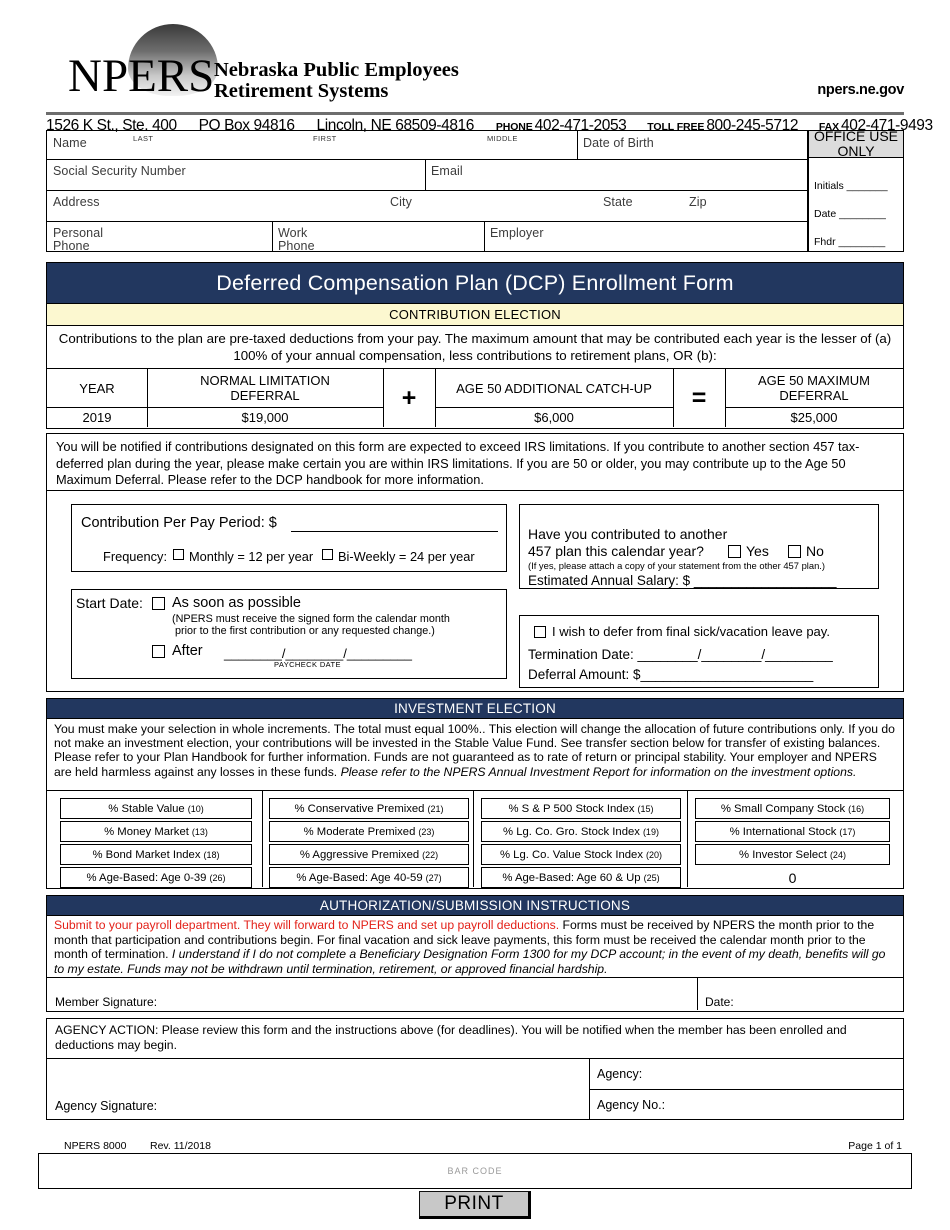 The width and height of the screenshot is (950, 1230). Describe the element at coordinates (814, 417) in the screenshot. I see `limits-value-maximum: $25,000` at that location.